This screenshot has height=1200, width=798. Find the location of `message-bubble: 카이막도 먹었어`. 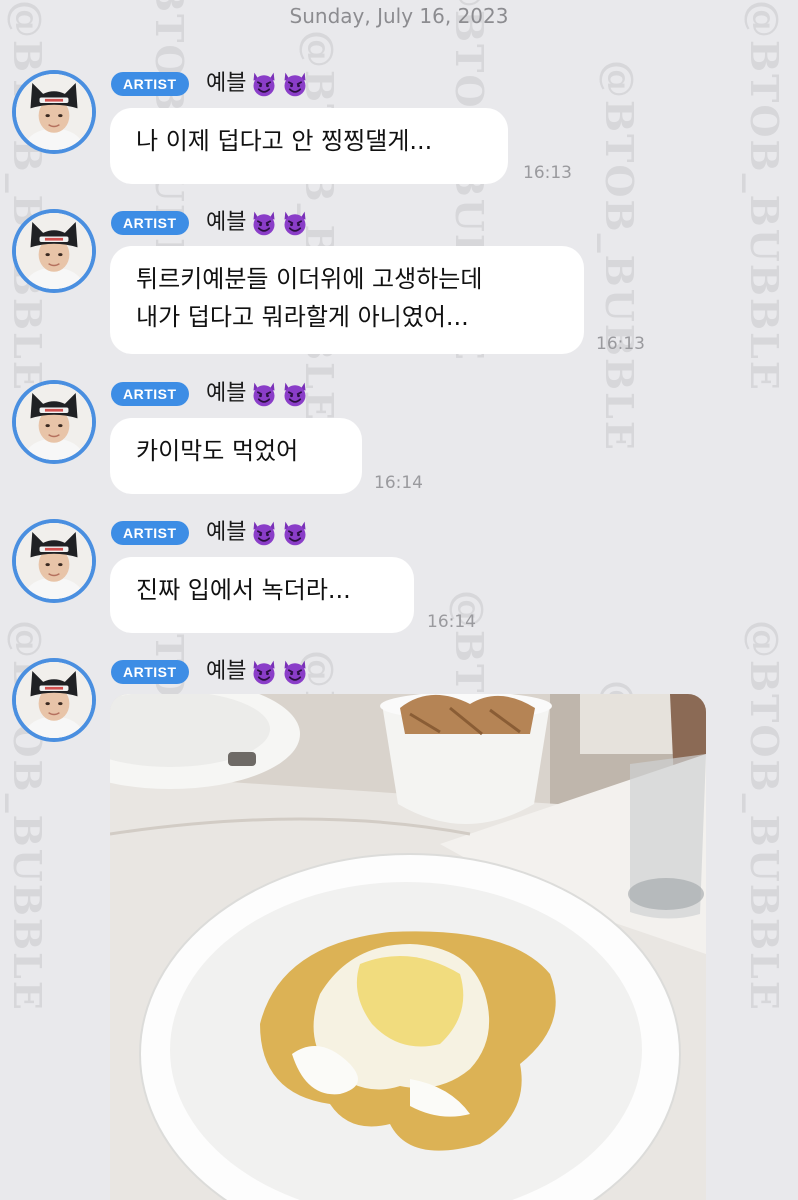

message-bubble: 카이막도 먹었어 is located at coordinates (236, 456).